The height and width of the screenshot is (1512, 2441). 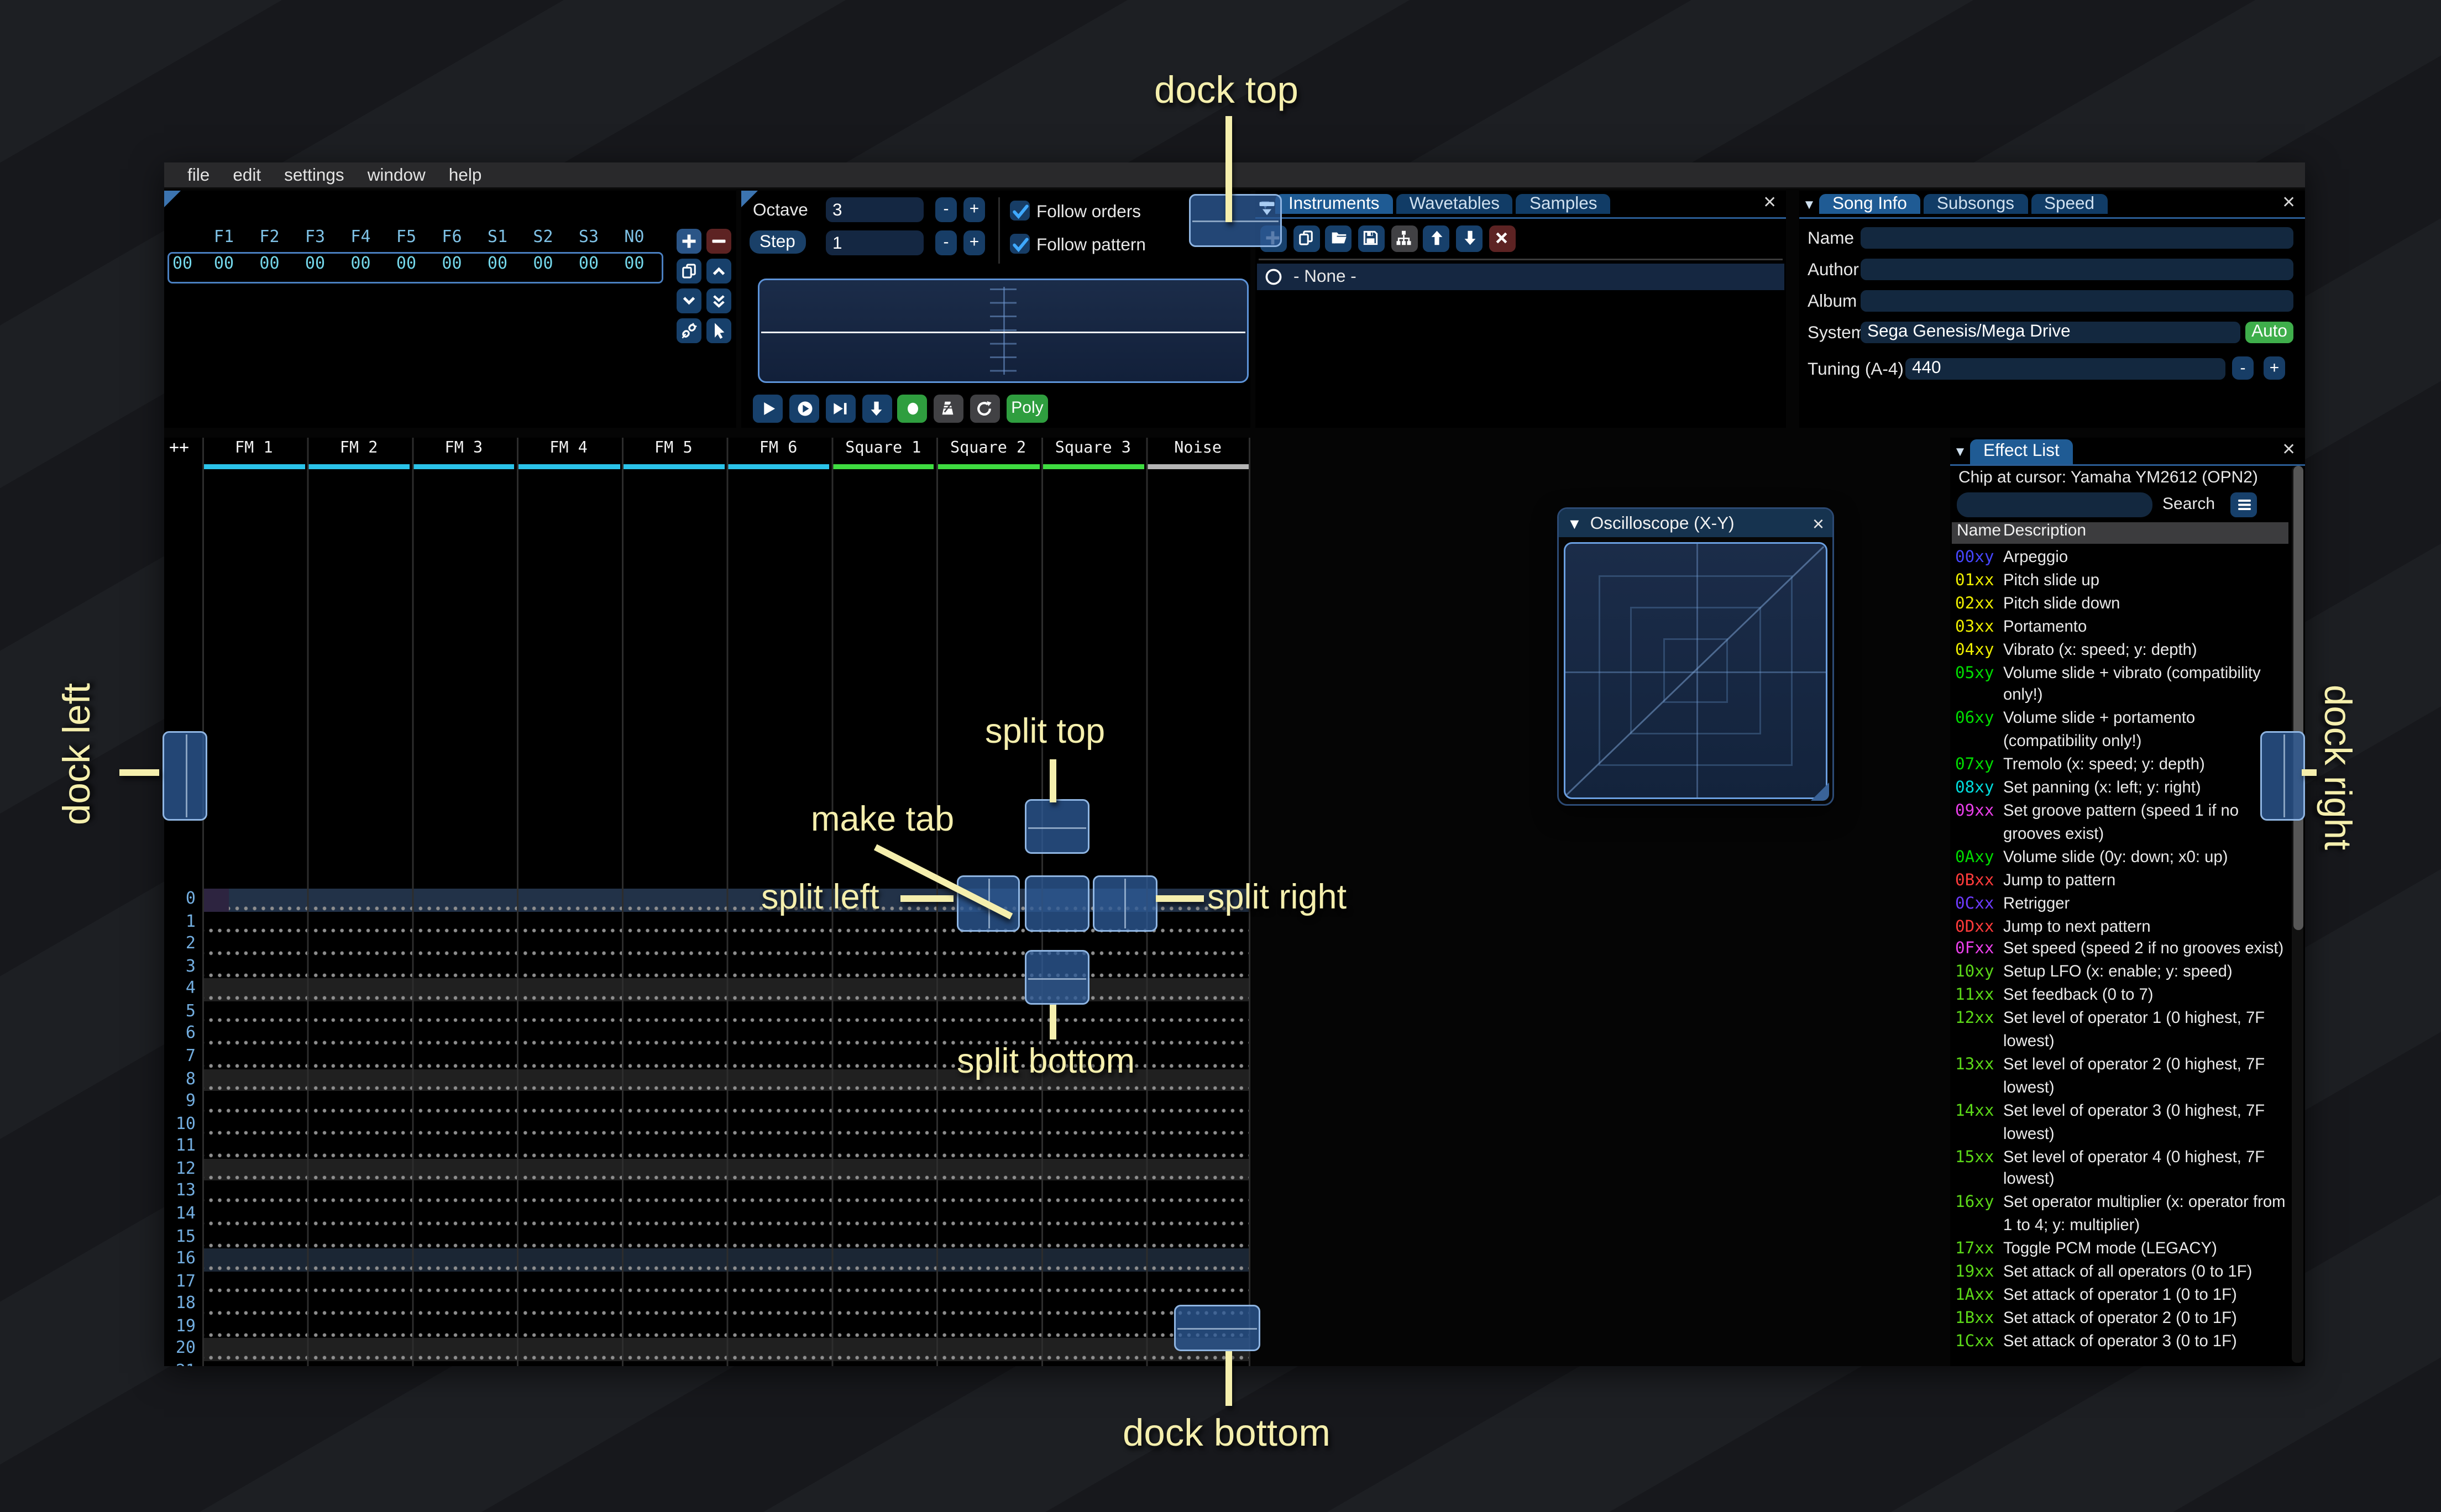 I want to click on dock-target-top, so click(x=1235, y=221).